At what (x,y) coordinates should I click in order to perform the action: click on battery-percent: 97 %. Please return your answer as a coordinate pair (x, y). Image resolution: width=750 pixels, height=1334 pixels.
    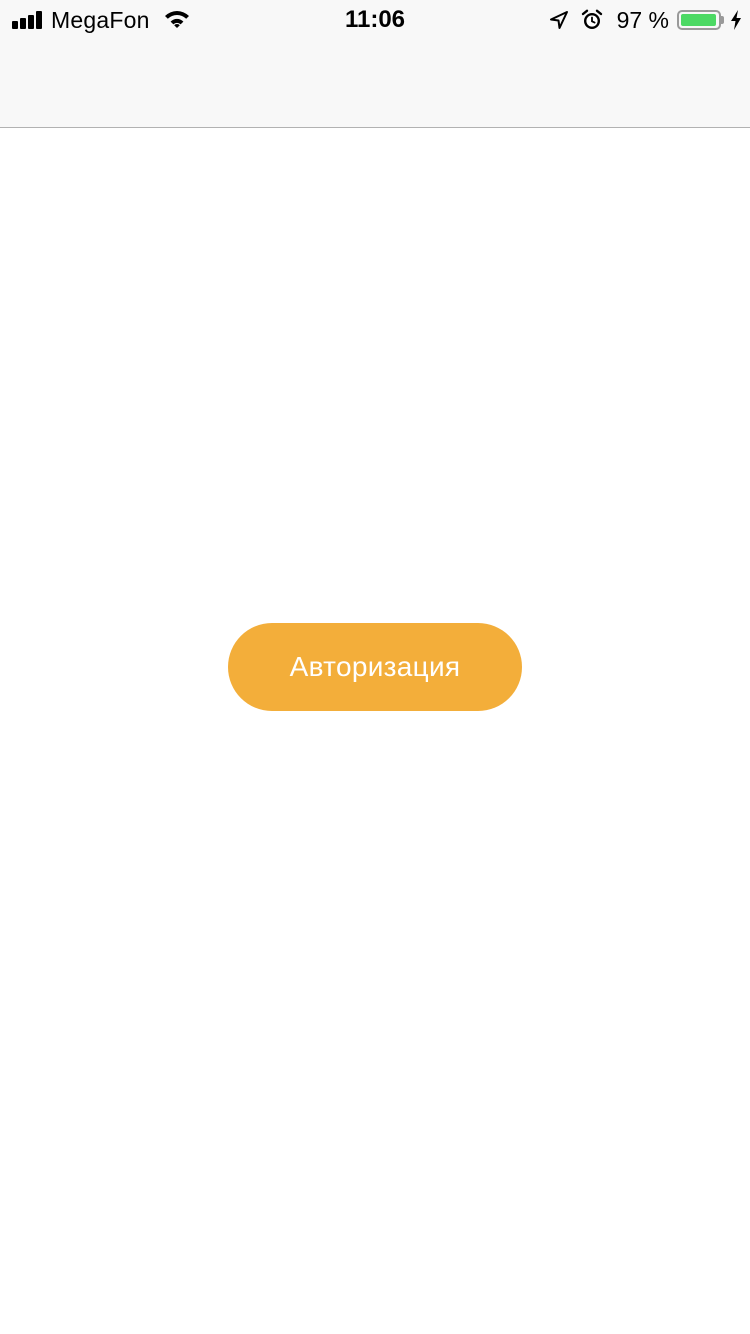
    Looking at the image, I should click on (642, 19).